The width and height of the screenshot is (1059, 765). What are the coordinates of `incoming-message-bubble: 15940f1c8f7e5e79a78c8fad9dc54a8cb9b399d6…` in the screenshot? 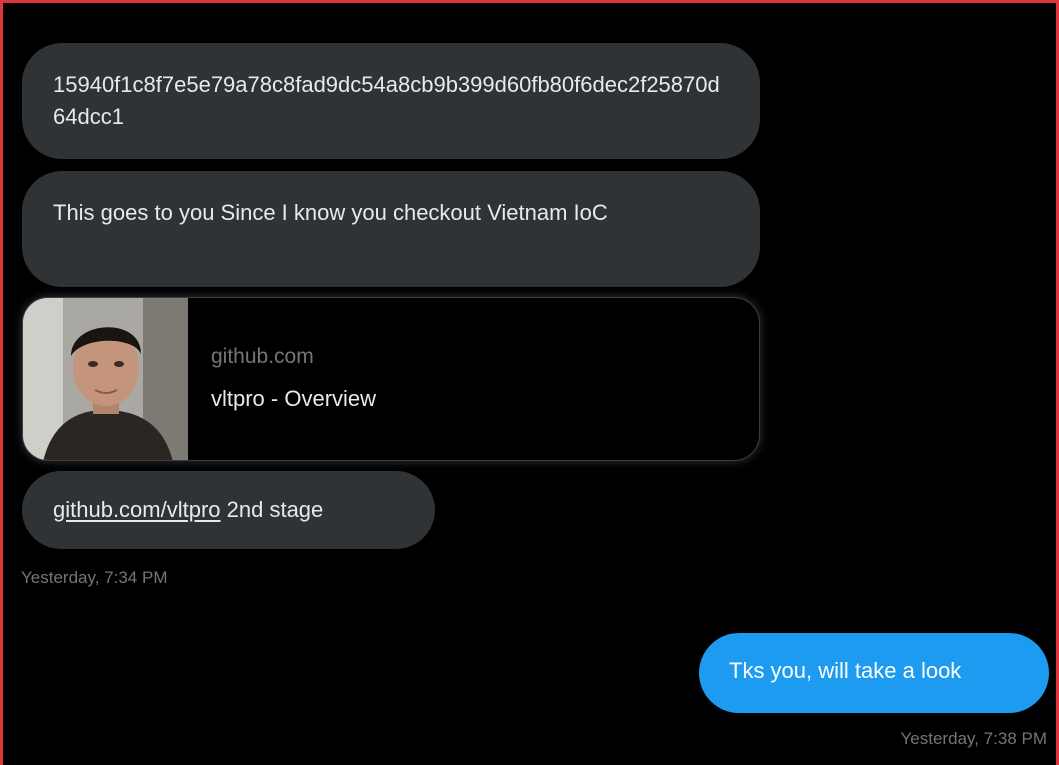 It's located at (391, 101).